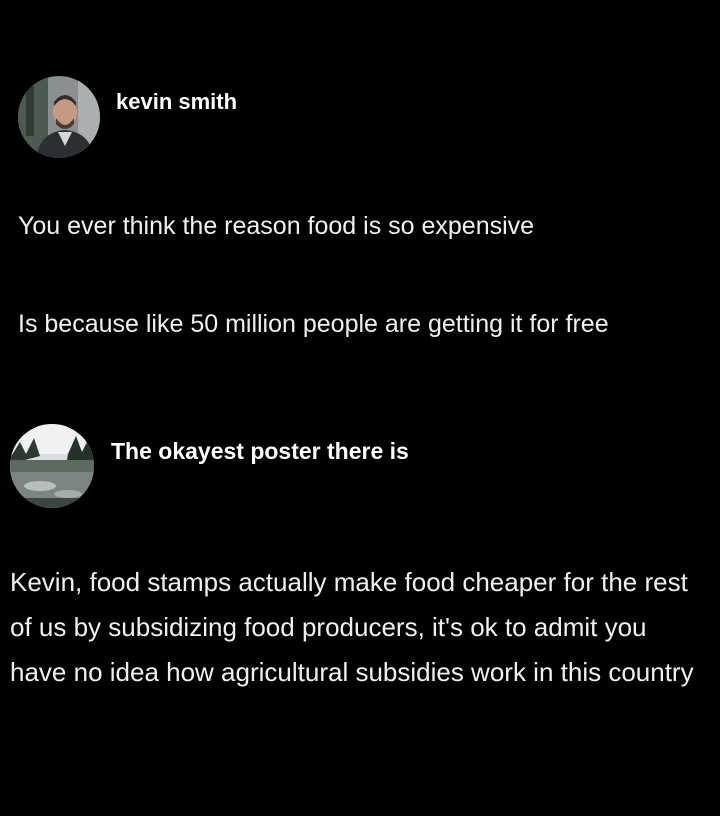  What do you see at coordinates (260, 451) in the screenshot?
I see `author-name: The okayest poster there is` at bounding box center [260, 451].